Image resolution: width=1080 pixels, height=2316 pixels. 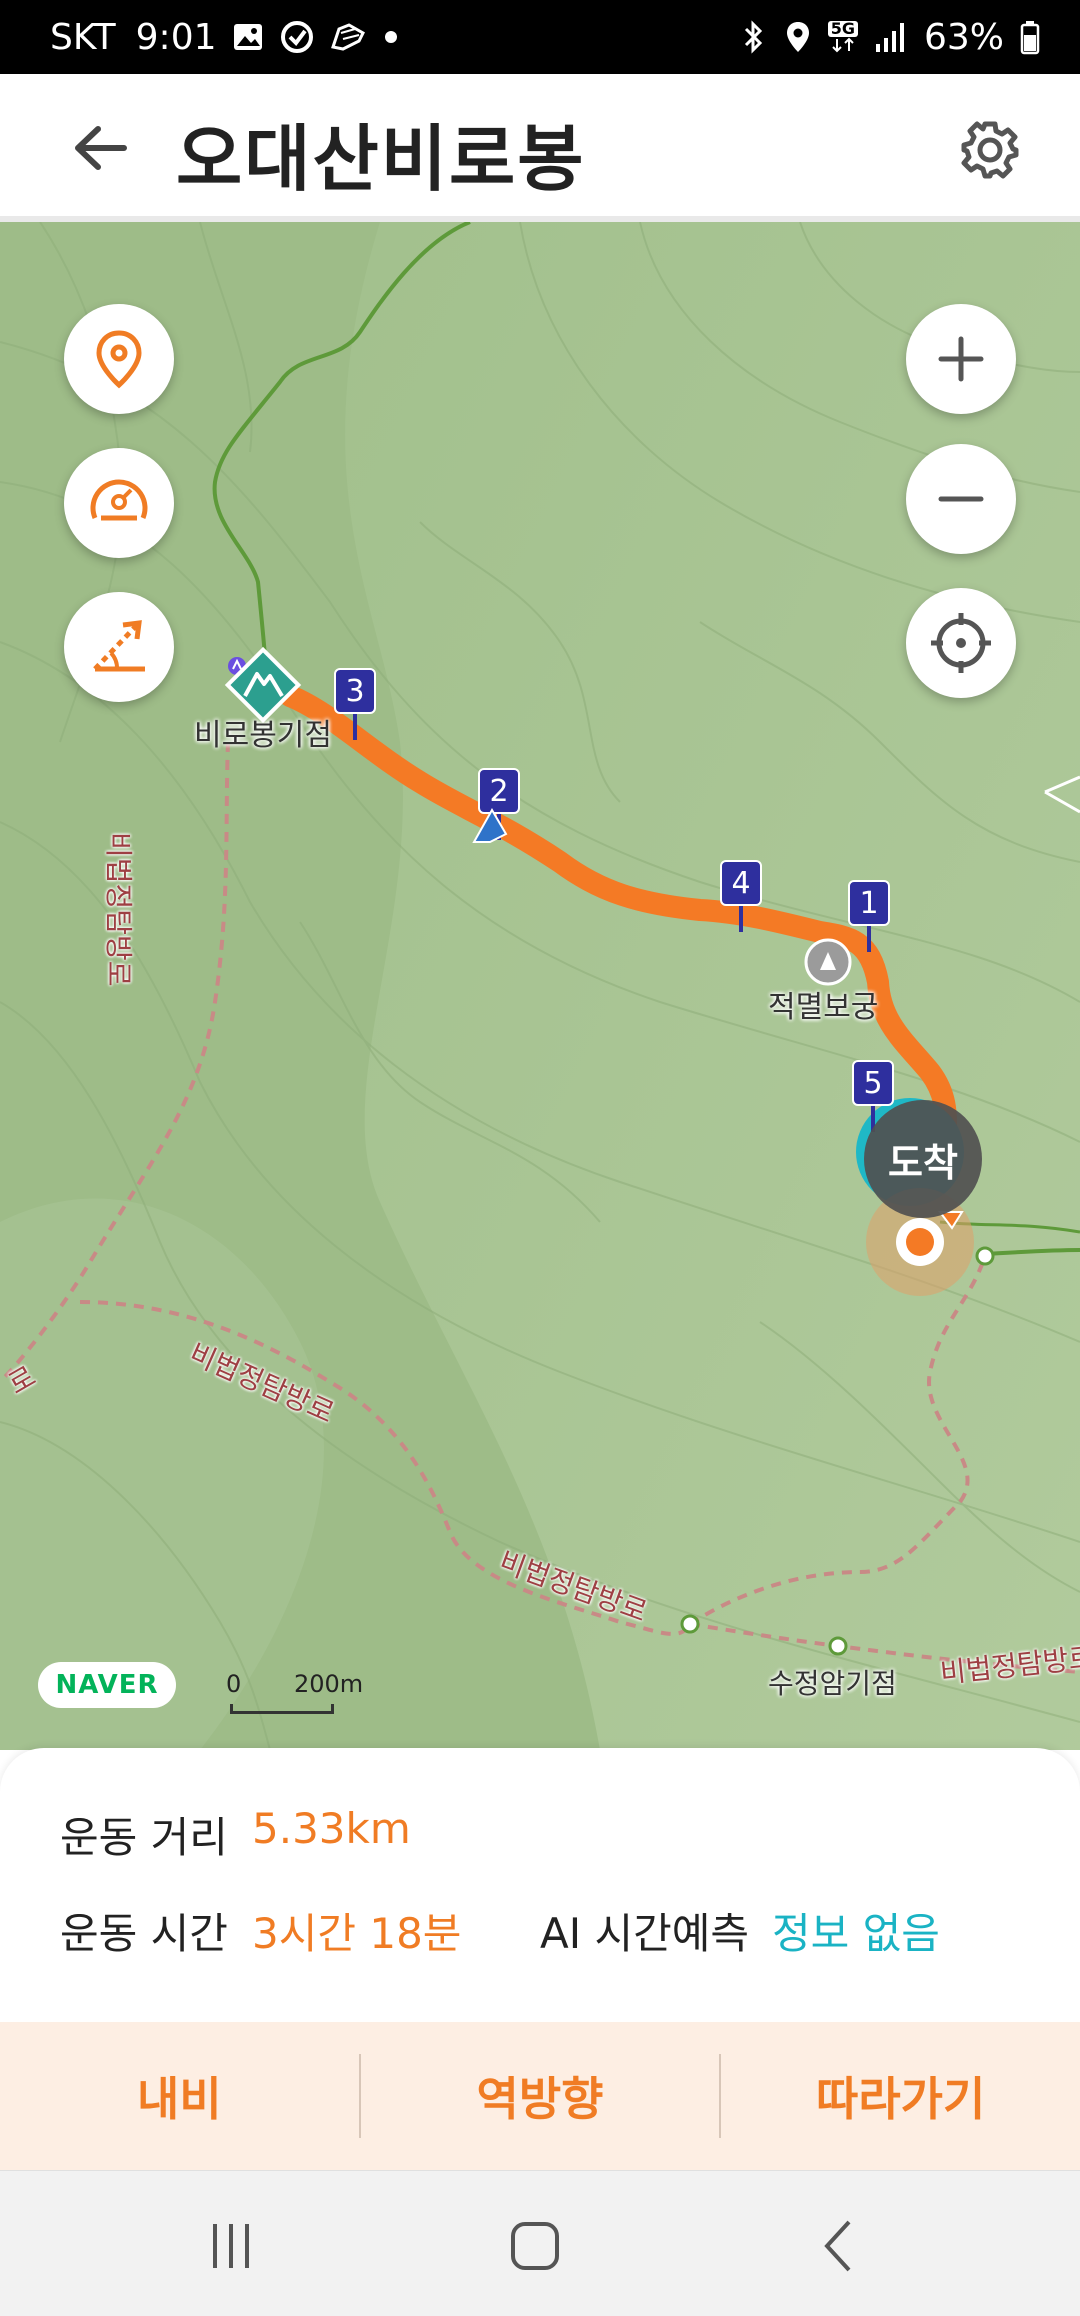 I want to click on navi-button: 내비, so click(x=179, y=2096).